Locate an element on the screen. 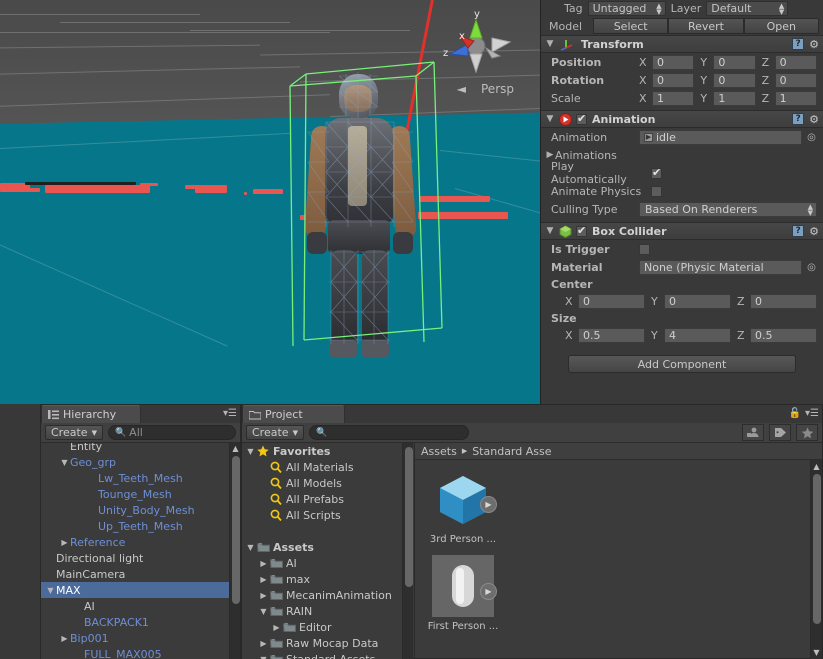 The width and height of the screenshot is (823, 659). project-item-assets: ▼ Assets is located at coordinates (322, 547).